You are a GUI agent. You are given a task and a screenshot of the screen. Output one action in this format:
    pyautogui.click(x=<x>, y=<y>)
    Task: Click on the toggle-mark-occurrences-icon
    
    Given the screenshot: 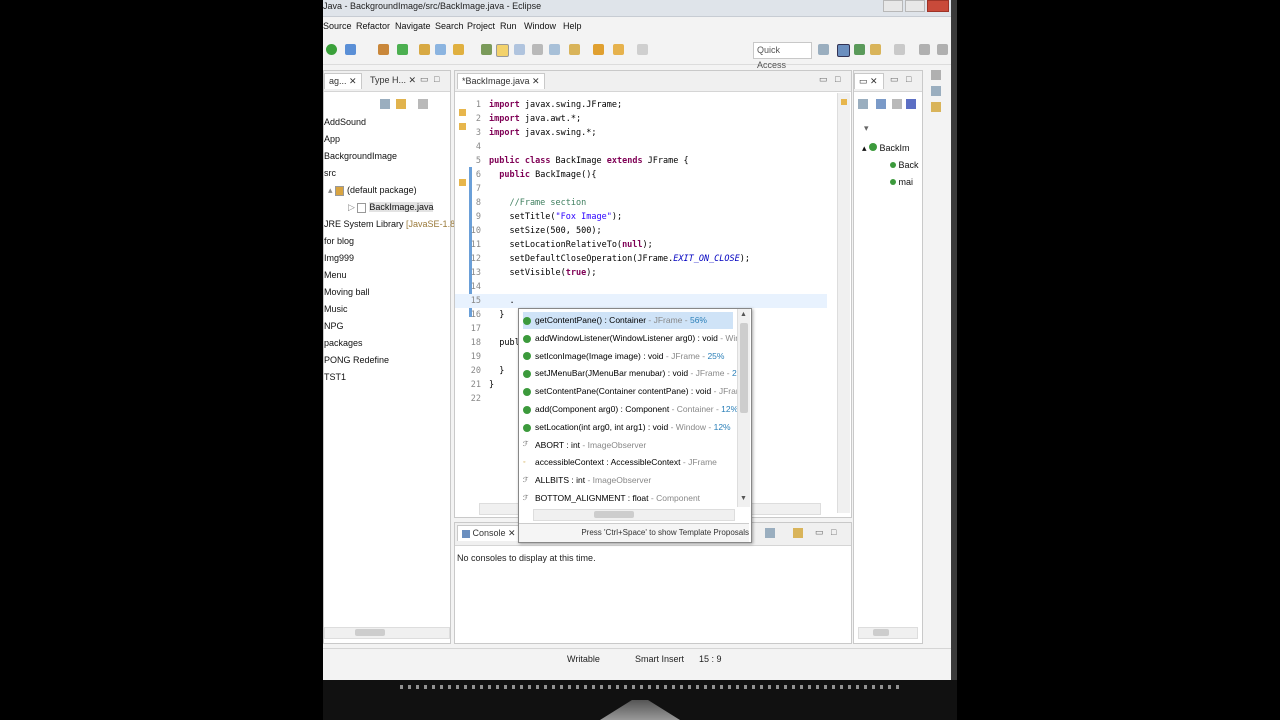 What is the action you would take?
    pyautogui.click(x=502, y=50)
    